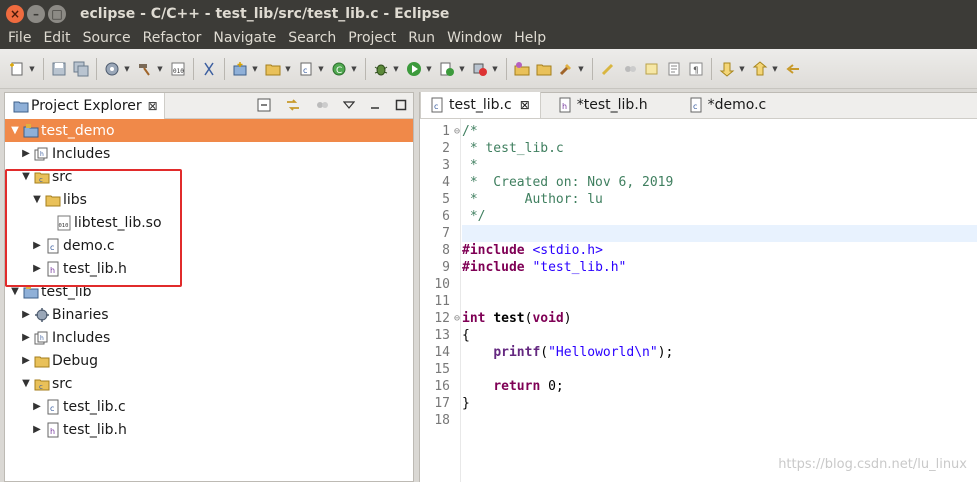  What do you see at coordinates (306, 69) in the screenshot?
I see `new-source-file-icon: c` at bounding box center [306, 69].